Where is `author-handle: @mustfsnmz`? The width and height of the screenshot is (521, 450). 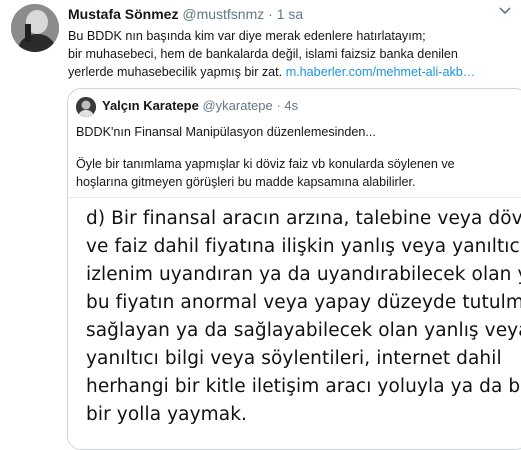 author-handle: @mustfsnmz is located at coordinates (223, 14).